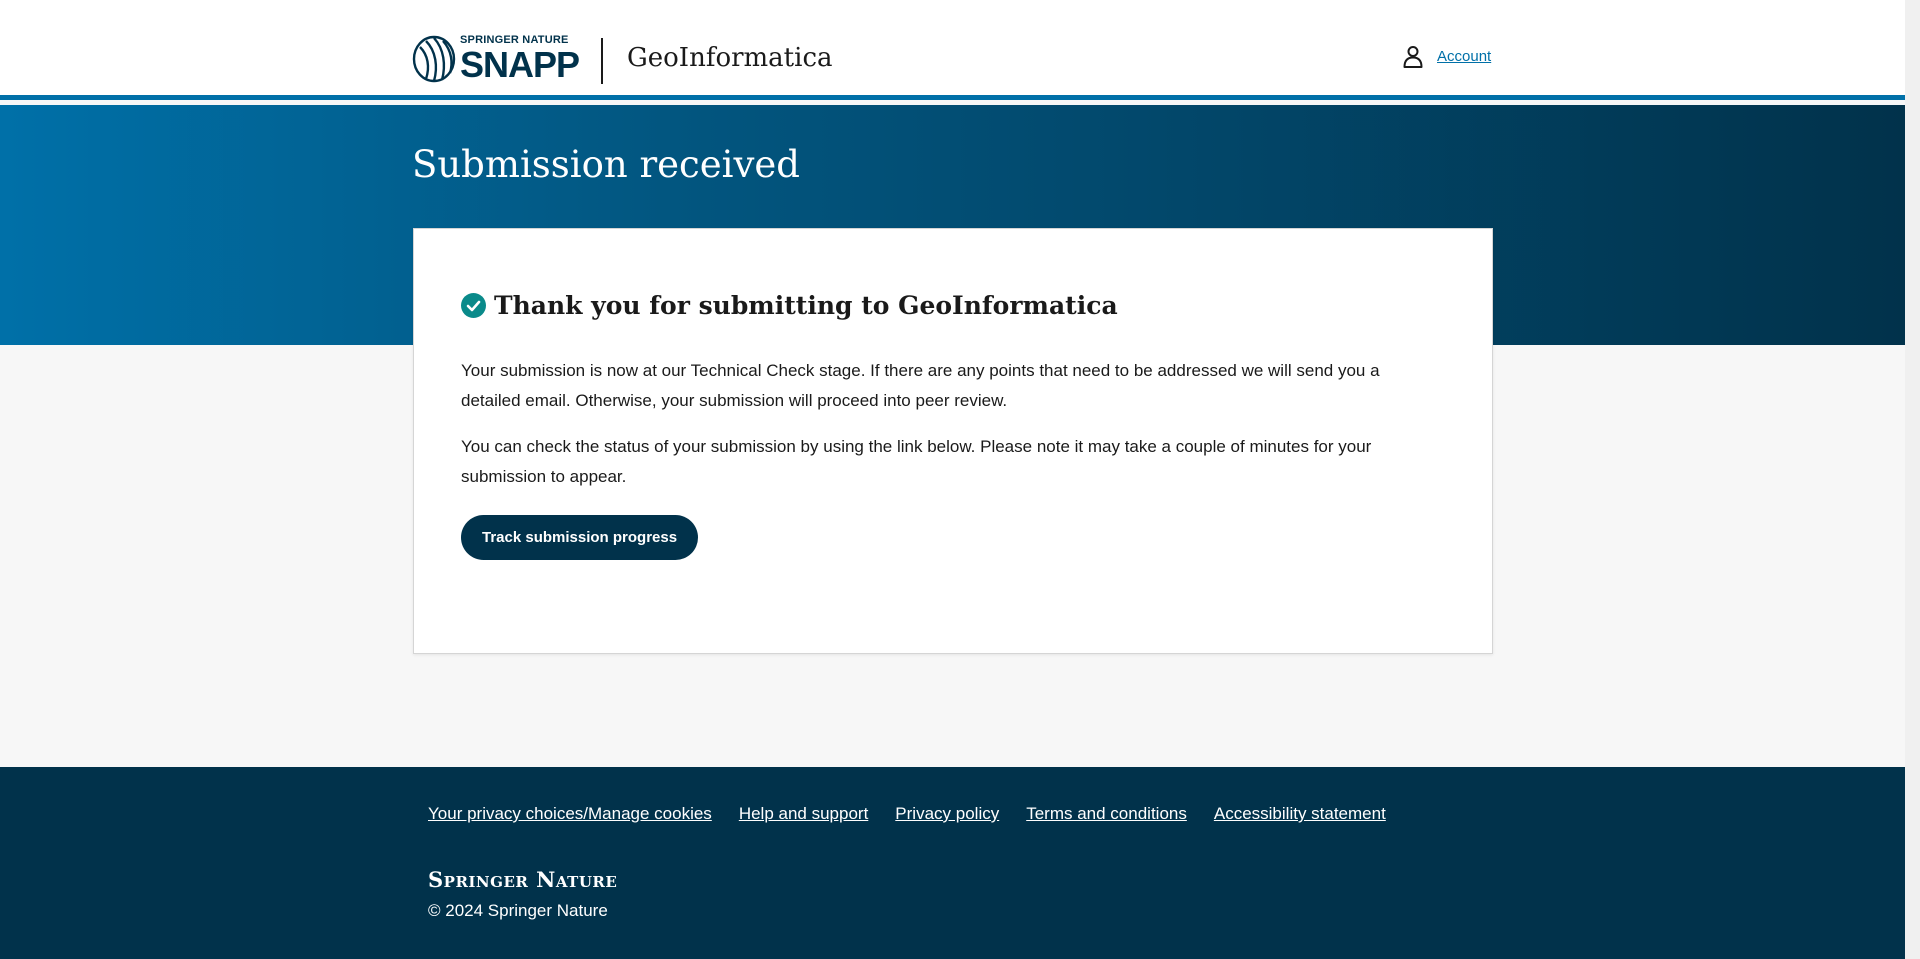  Describe the element at coordinates (570, 814) in the screenshot. I see `footer-link-privacy-choices: Your privacy choices/Manage cookies` at that location.